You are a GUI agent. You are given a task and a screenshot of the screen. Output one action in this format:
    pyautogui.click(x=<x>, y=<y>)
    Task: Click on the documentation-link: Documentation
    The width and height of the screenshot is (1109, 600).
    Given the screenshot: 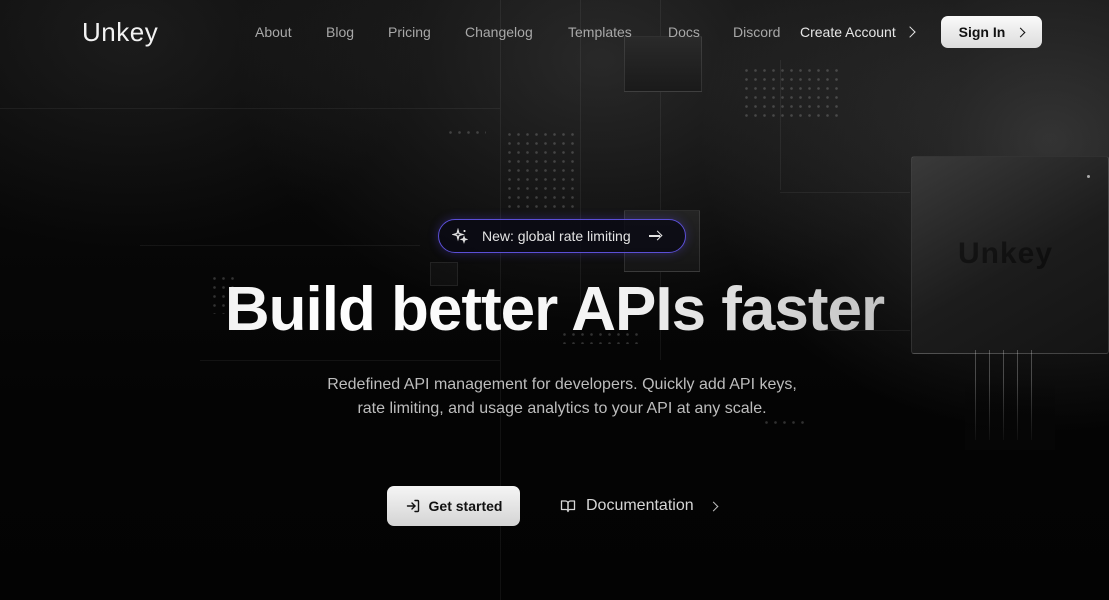 What is the action you would take?
    pyautogui.click(x=639, y=506)
    